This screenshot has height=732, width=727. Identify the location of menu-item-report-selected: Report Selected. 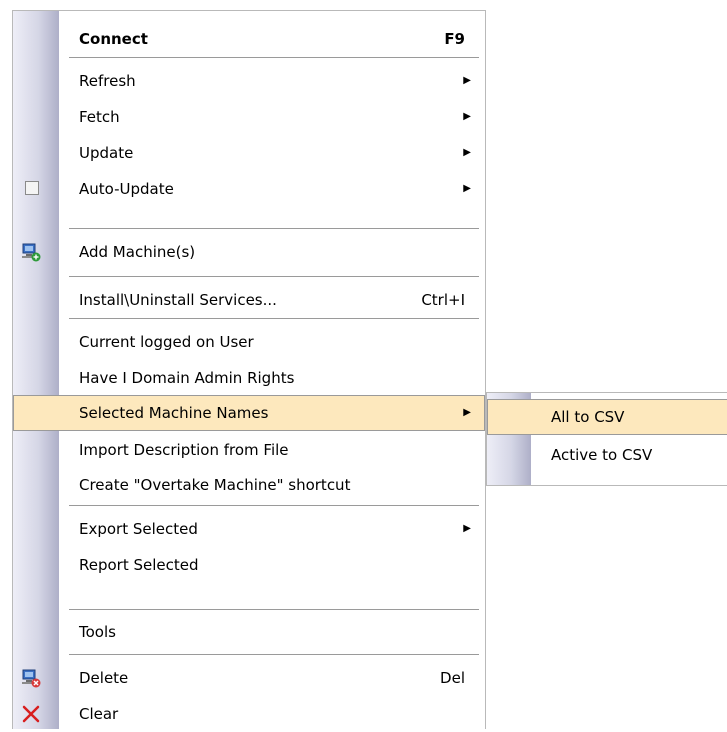
(249, 565).